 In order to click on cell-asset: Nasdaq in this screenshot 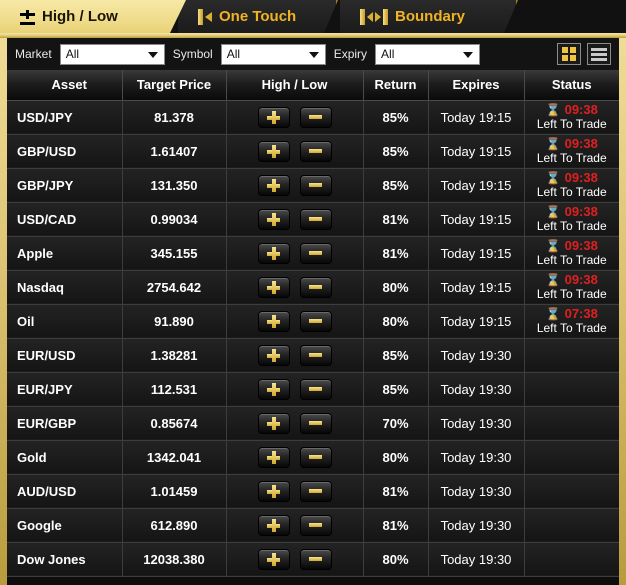, I will do `click(65, 287)`.